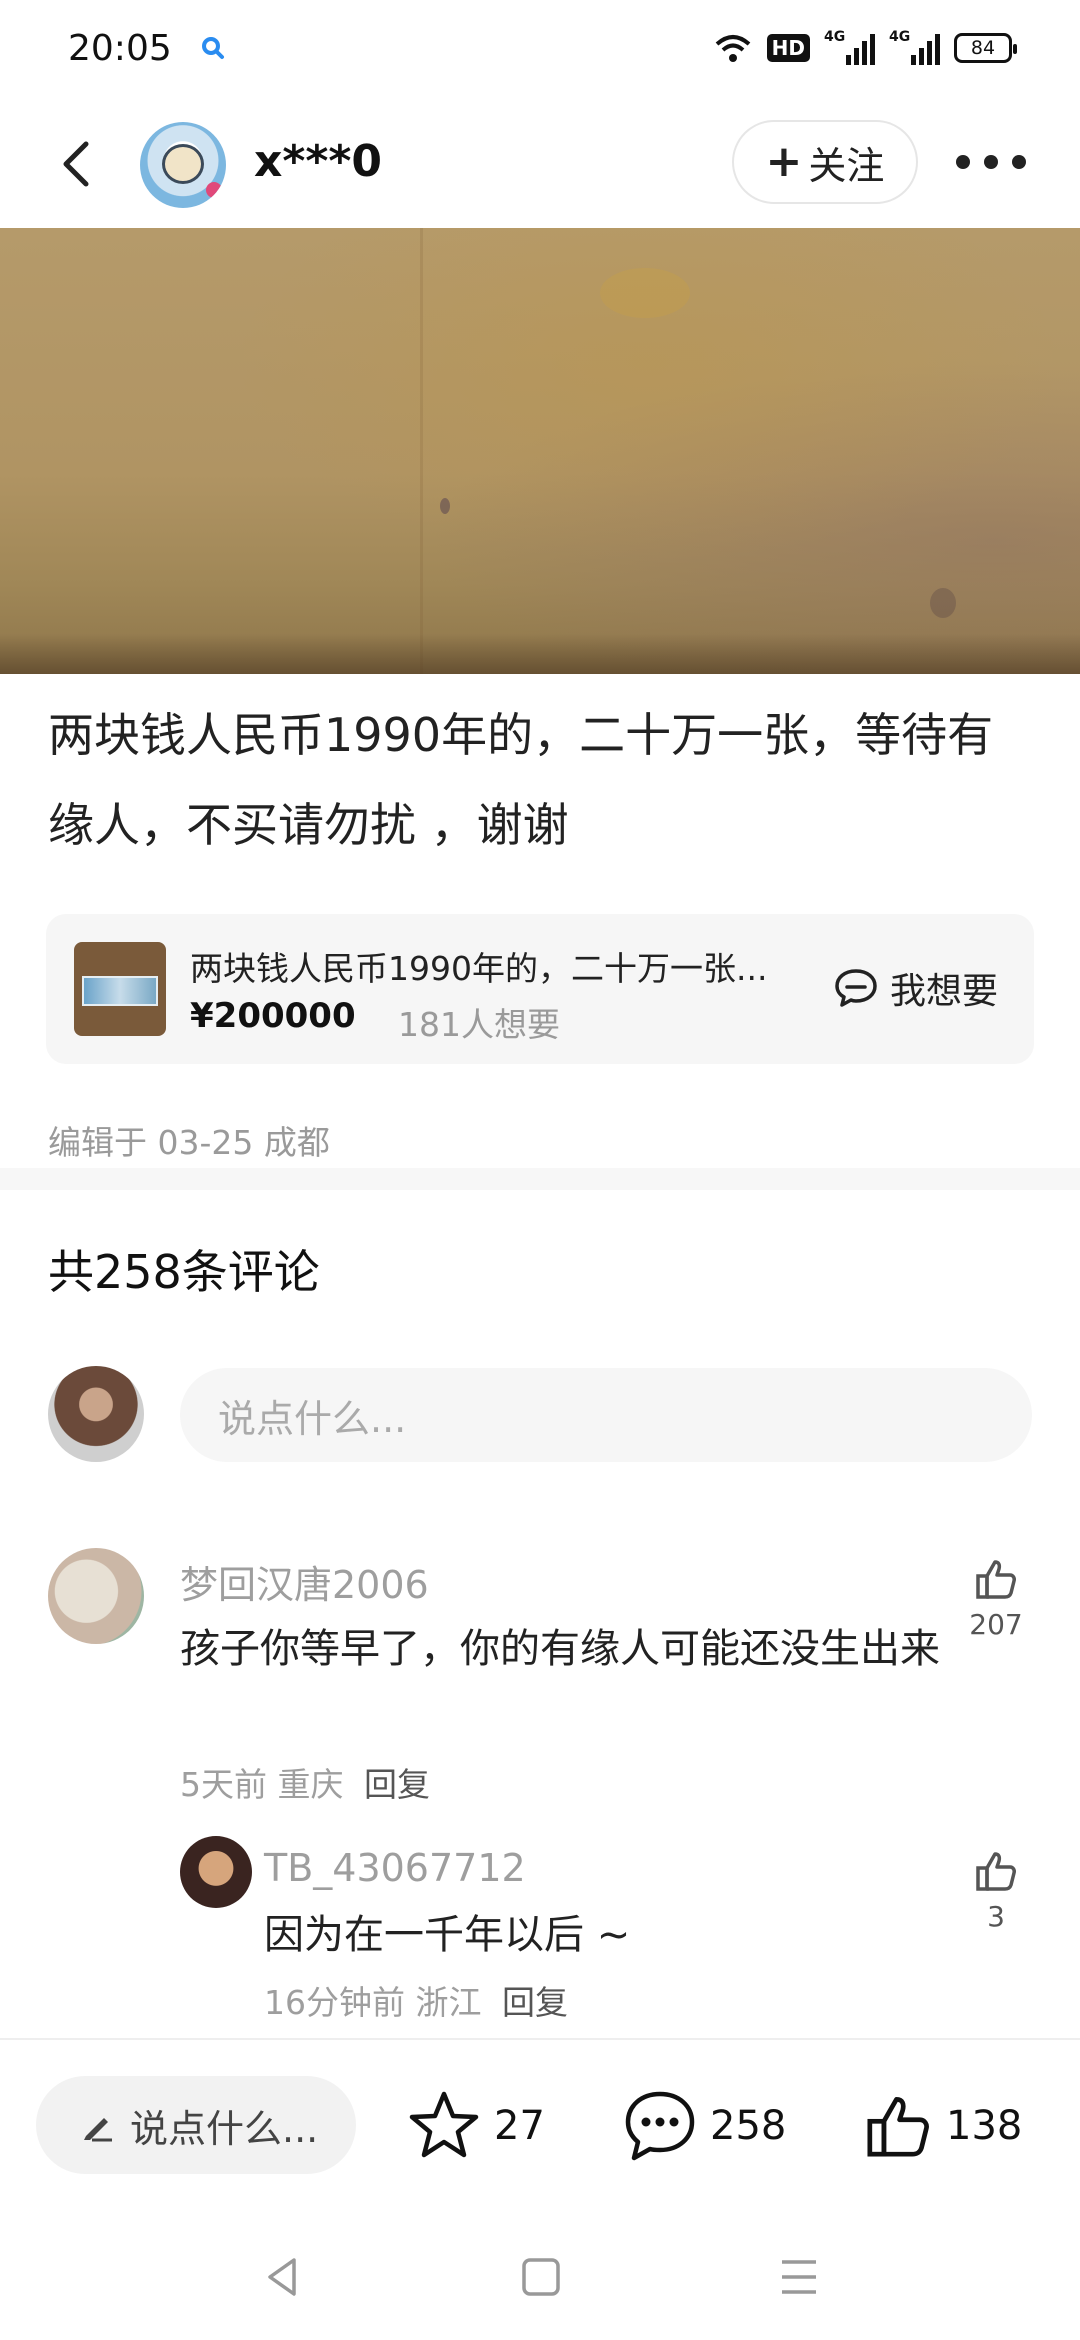  What do you see at coordinates (991, 162) in the screenshot?
I see `more-dots-icon` at bounding box center [991, 162].